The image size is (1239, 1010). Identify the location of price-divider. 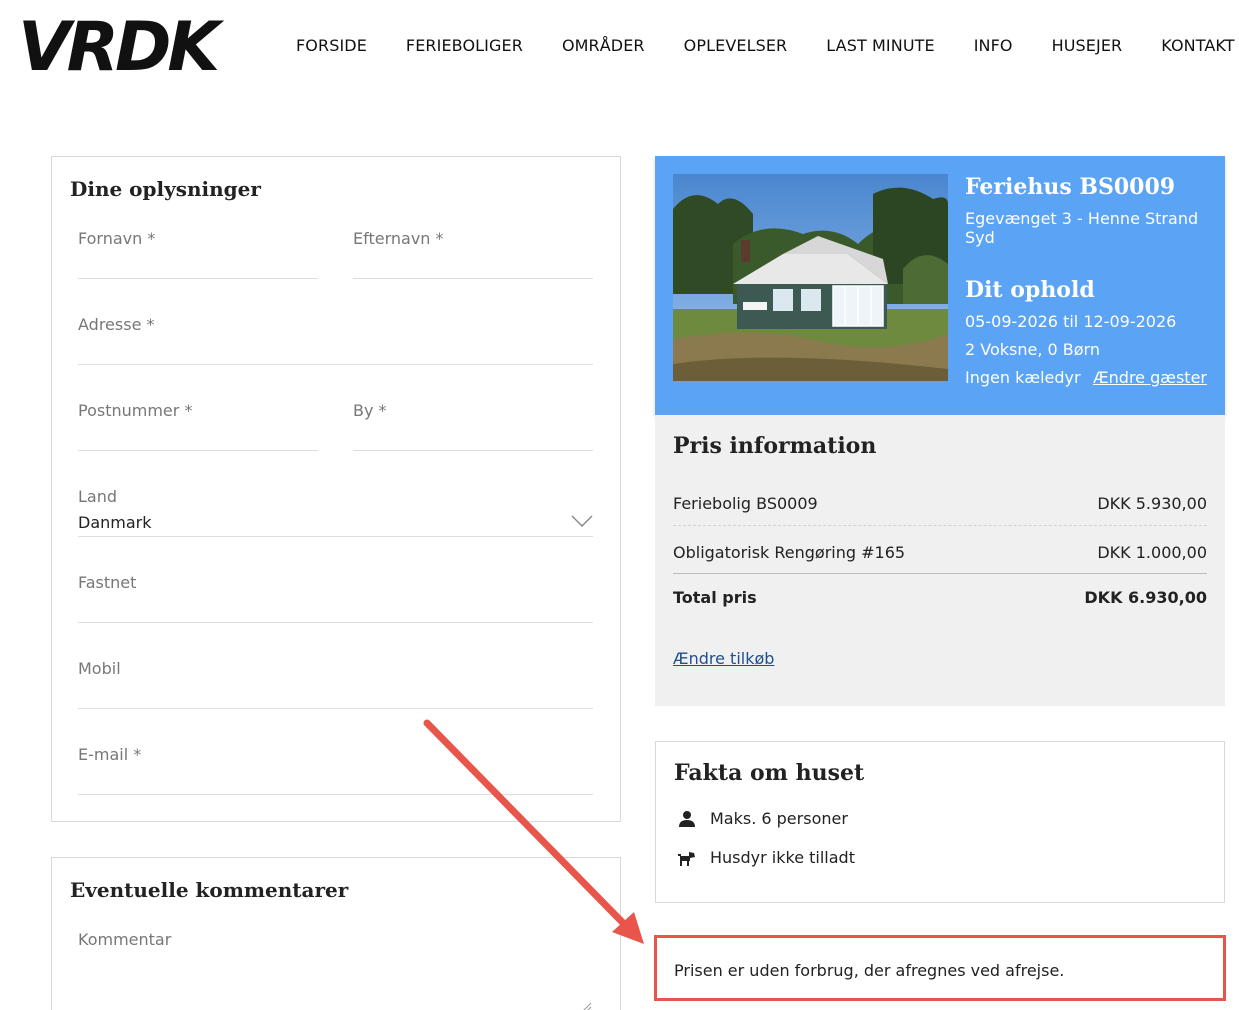
(940, 525).